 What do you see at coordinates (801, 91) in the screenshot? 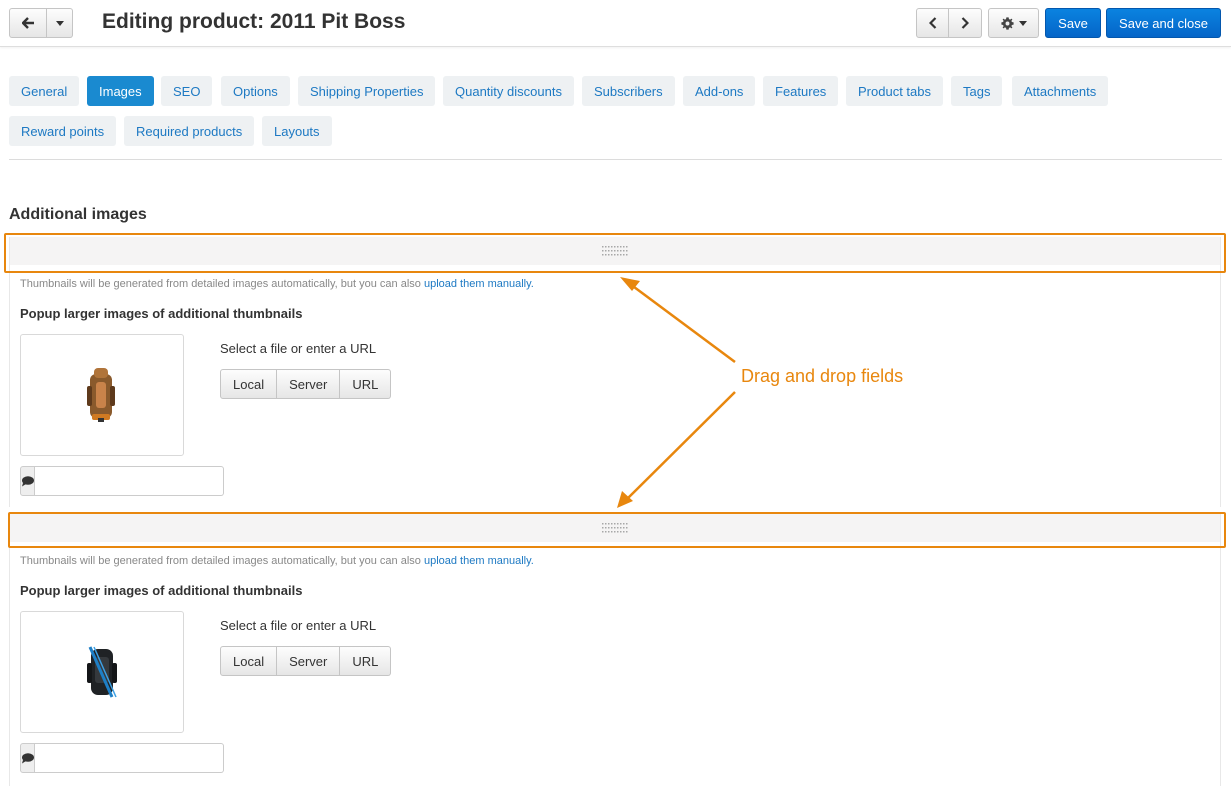
I see `tab-features: Features` at bounding box center [801, 91].